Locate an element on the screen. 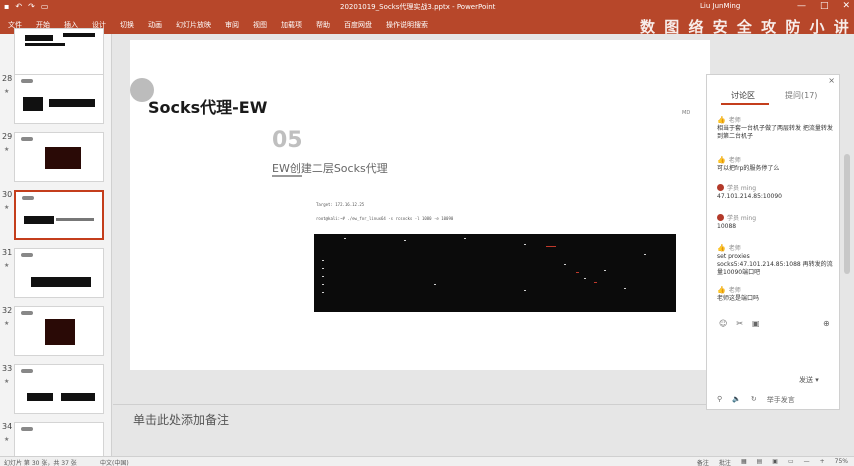  message-body: 老师这是端口吗 is located at coordinates (738, 298).